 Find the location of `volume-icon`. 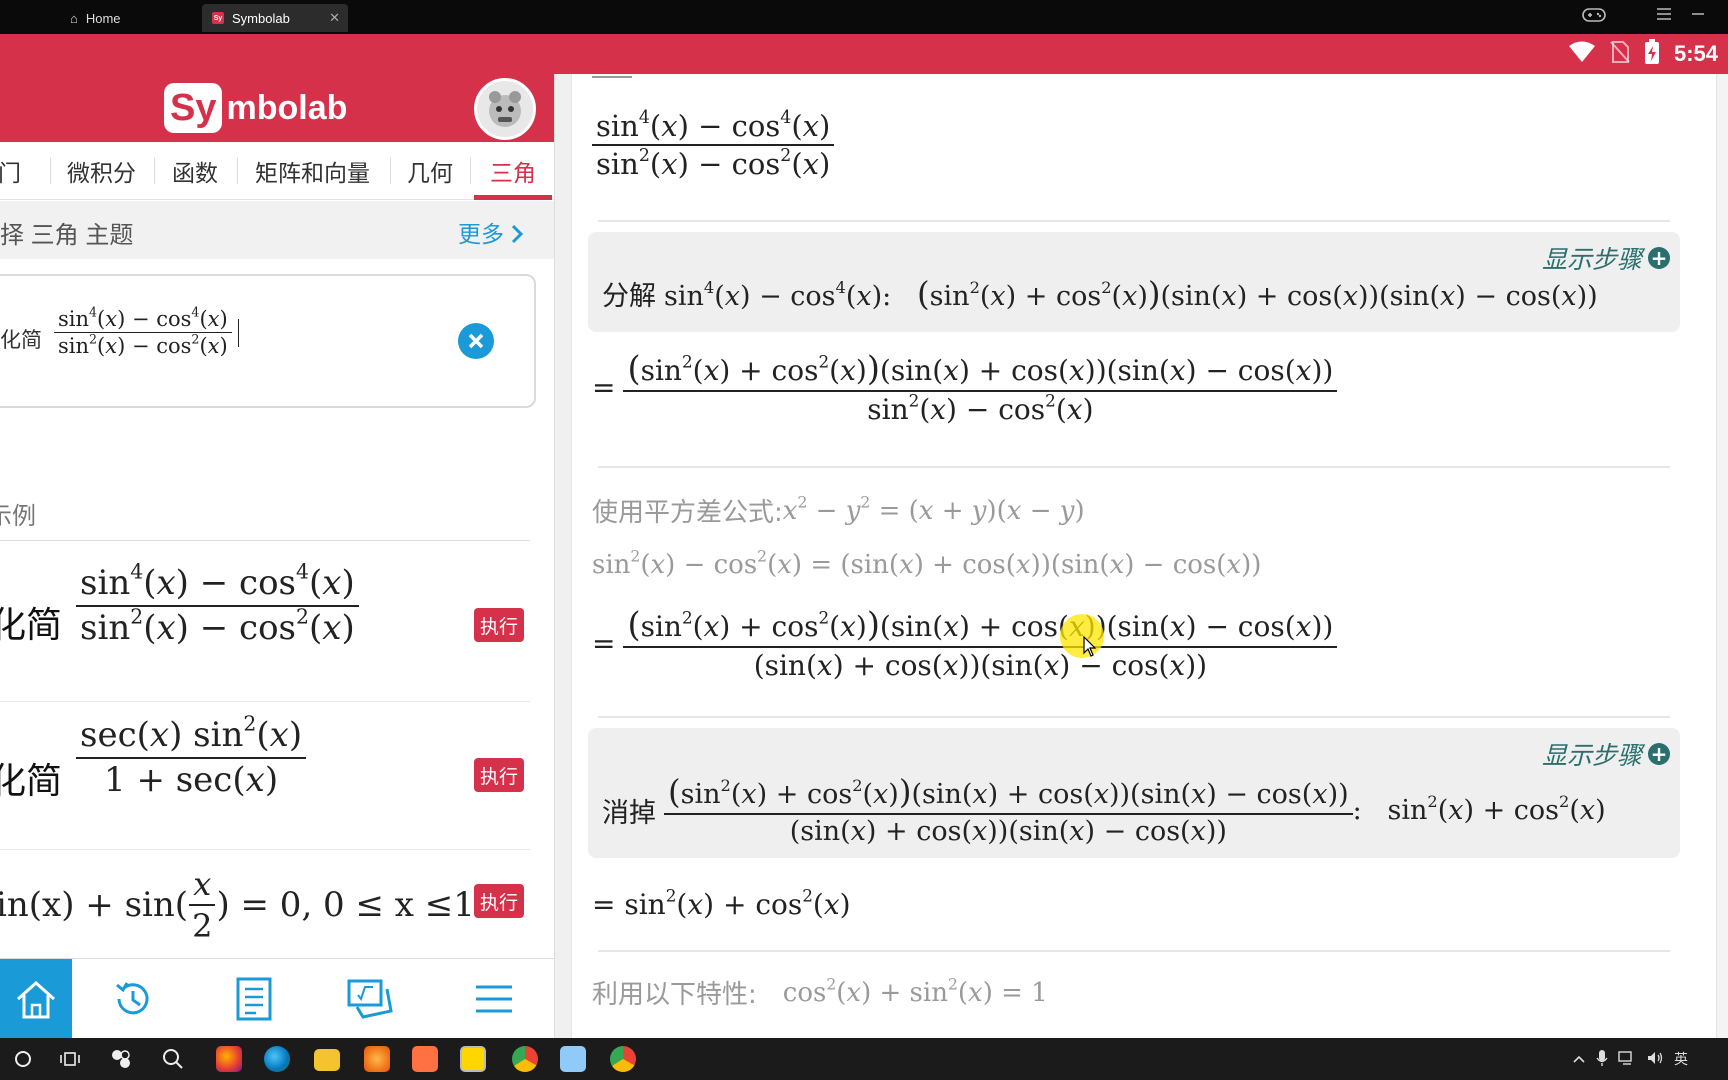

volume-icon is located at coordinates (1655, 1059).